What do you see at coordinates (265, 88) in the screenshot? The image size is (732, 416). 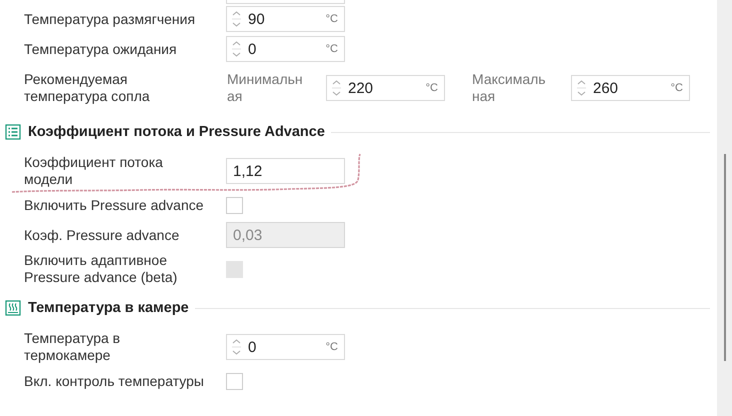 I see `field-label: Минимальная` at bounding box center [265, 88].